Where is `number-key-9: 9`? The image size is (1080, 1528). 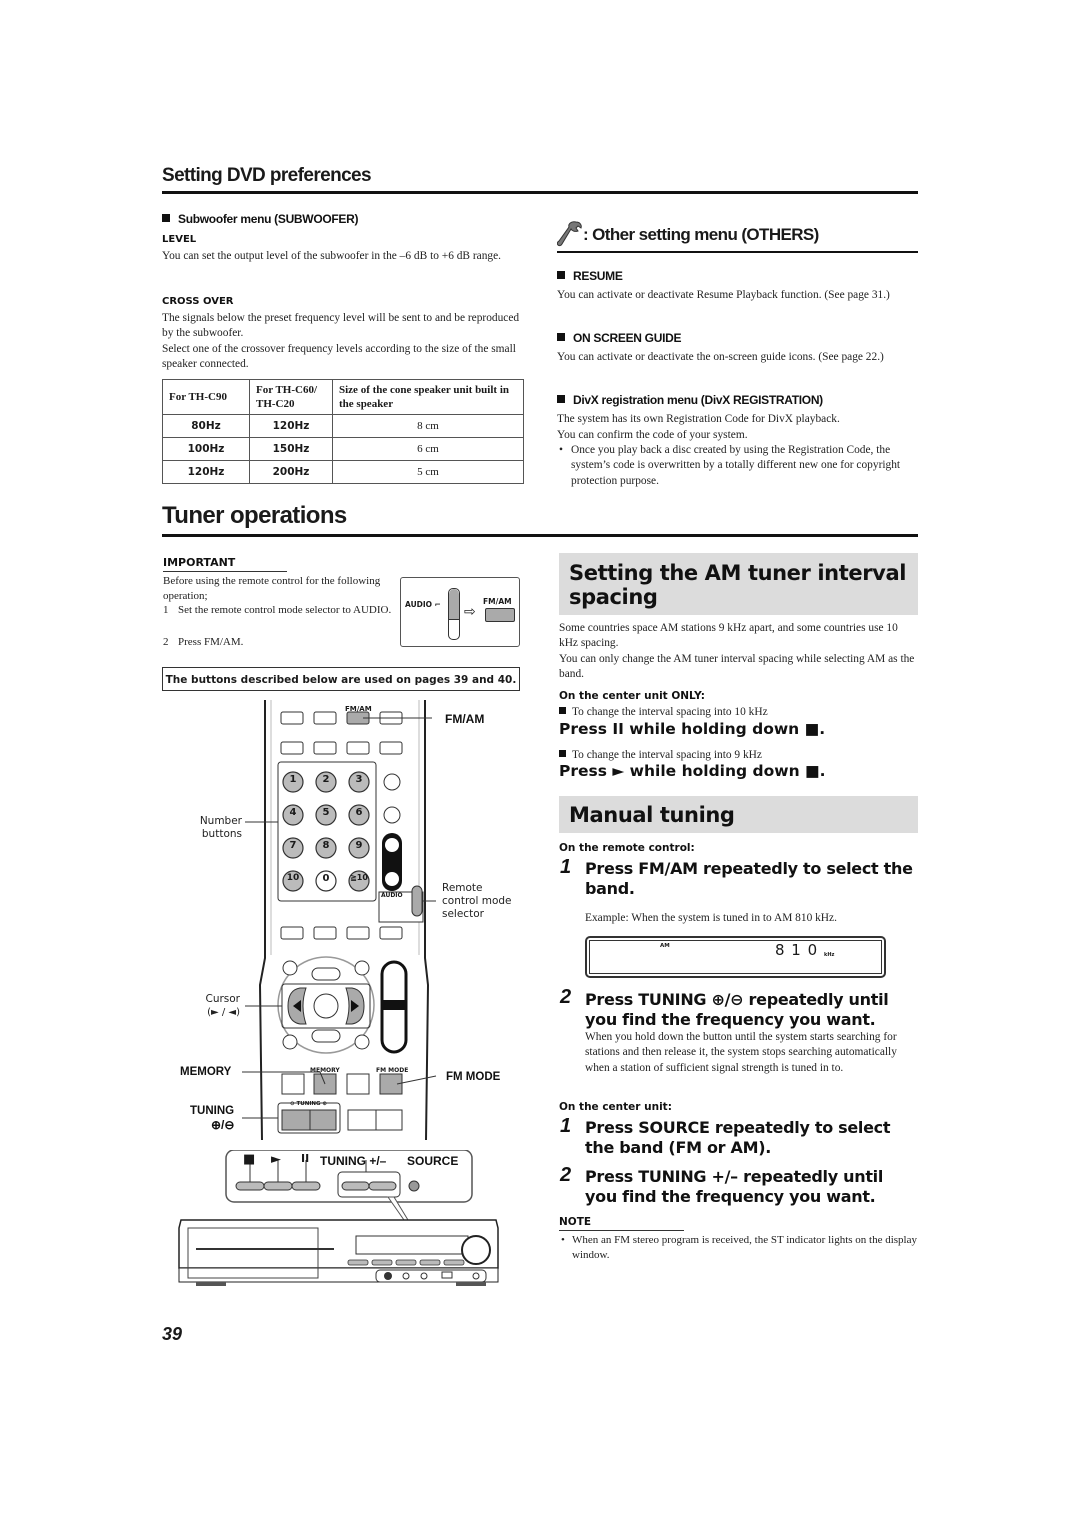 number-key-9: 9 is located at coordinates (359, 845).